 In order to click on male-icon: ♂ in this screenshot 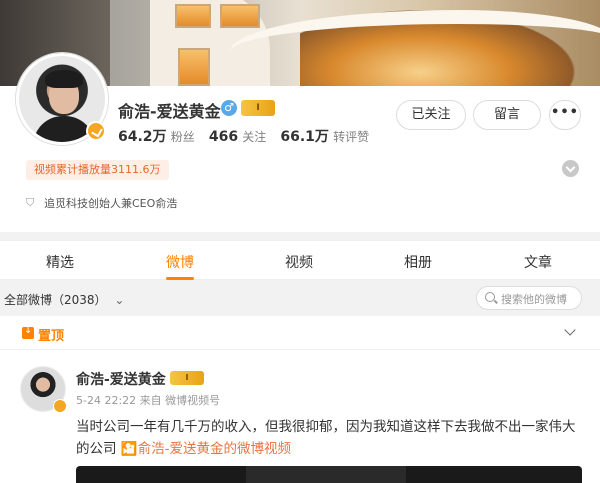, I will do `click(229, 108)`.